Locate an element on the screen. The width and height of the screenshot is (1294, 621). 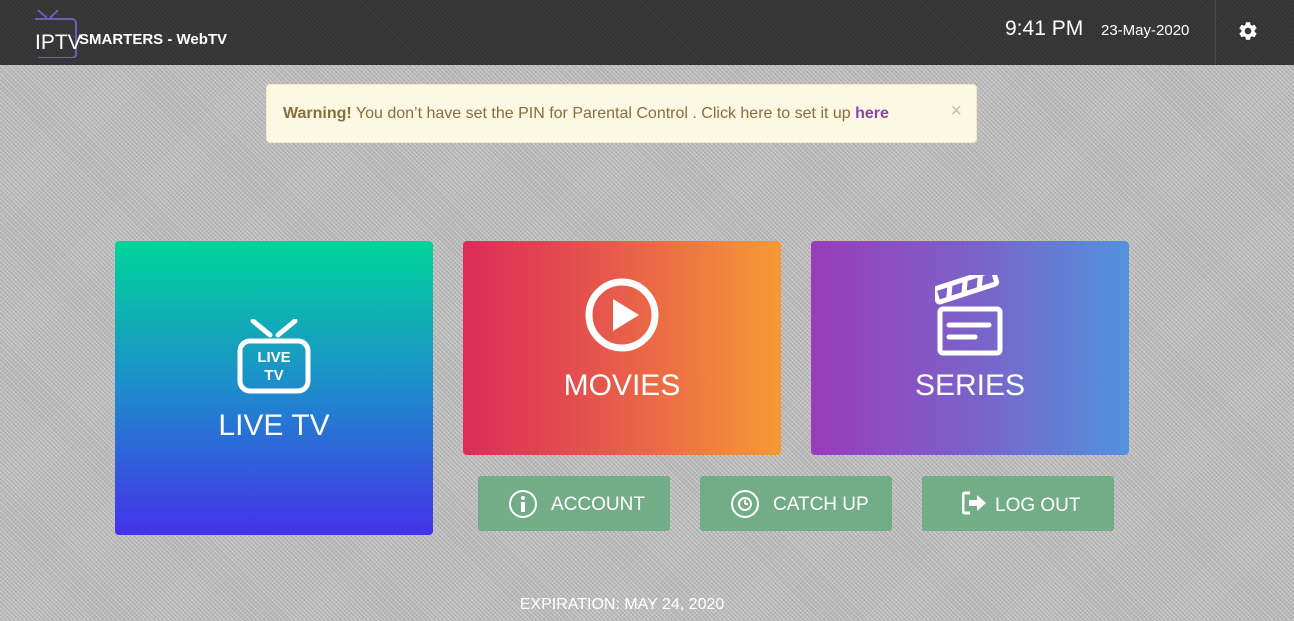
gear-icon is located at coordinates (1248, 31).